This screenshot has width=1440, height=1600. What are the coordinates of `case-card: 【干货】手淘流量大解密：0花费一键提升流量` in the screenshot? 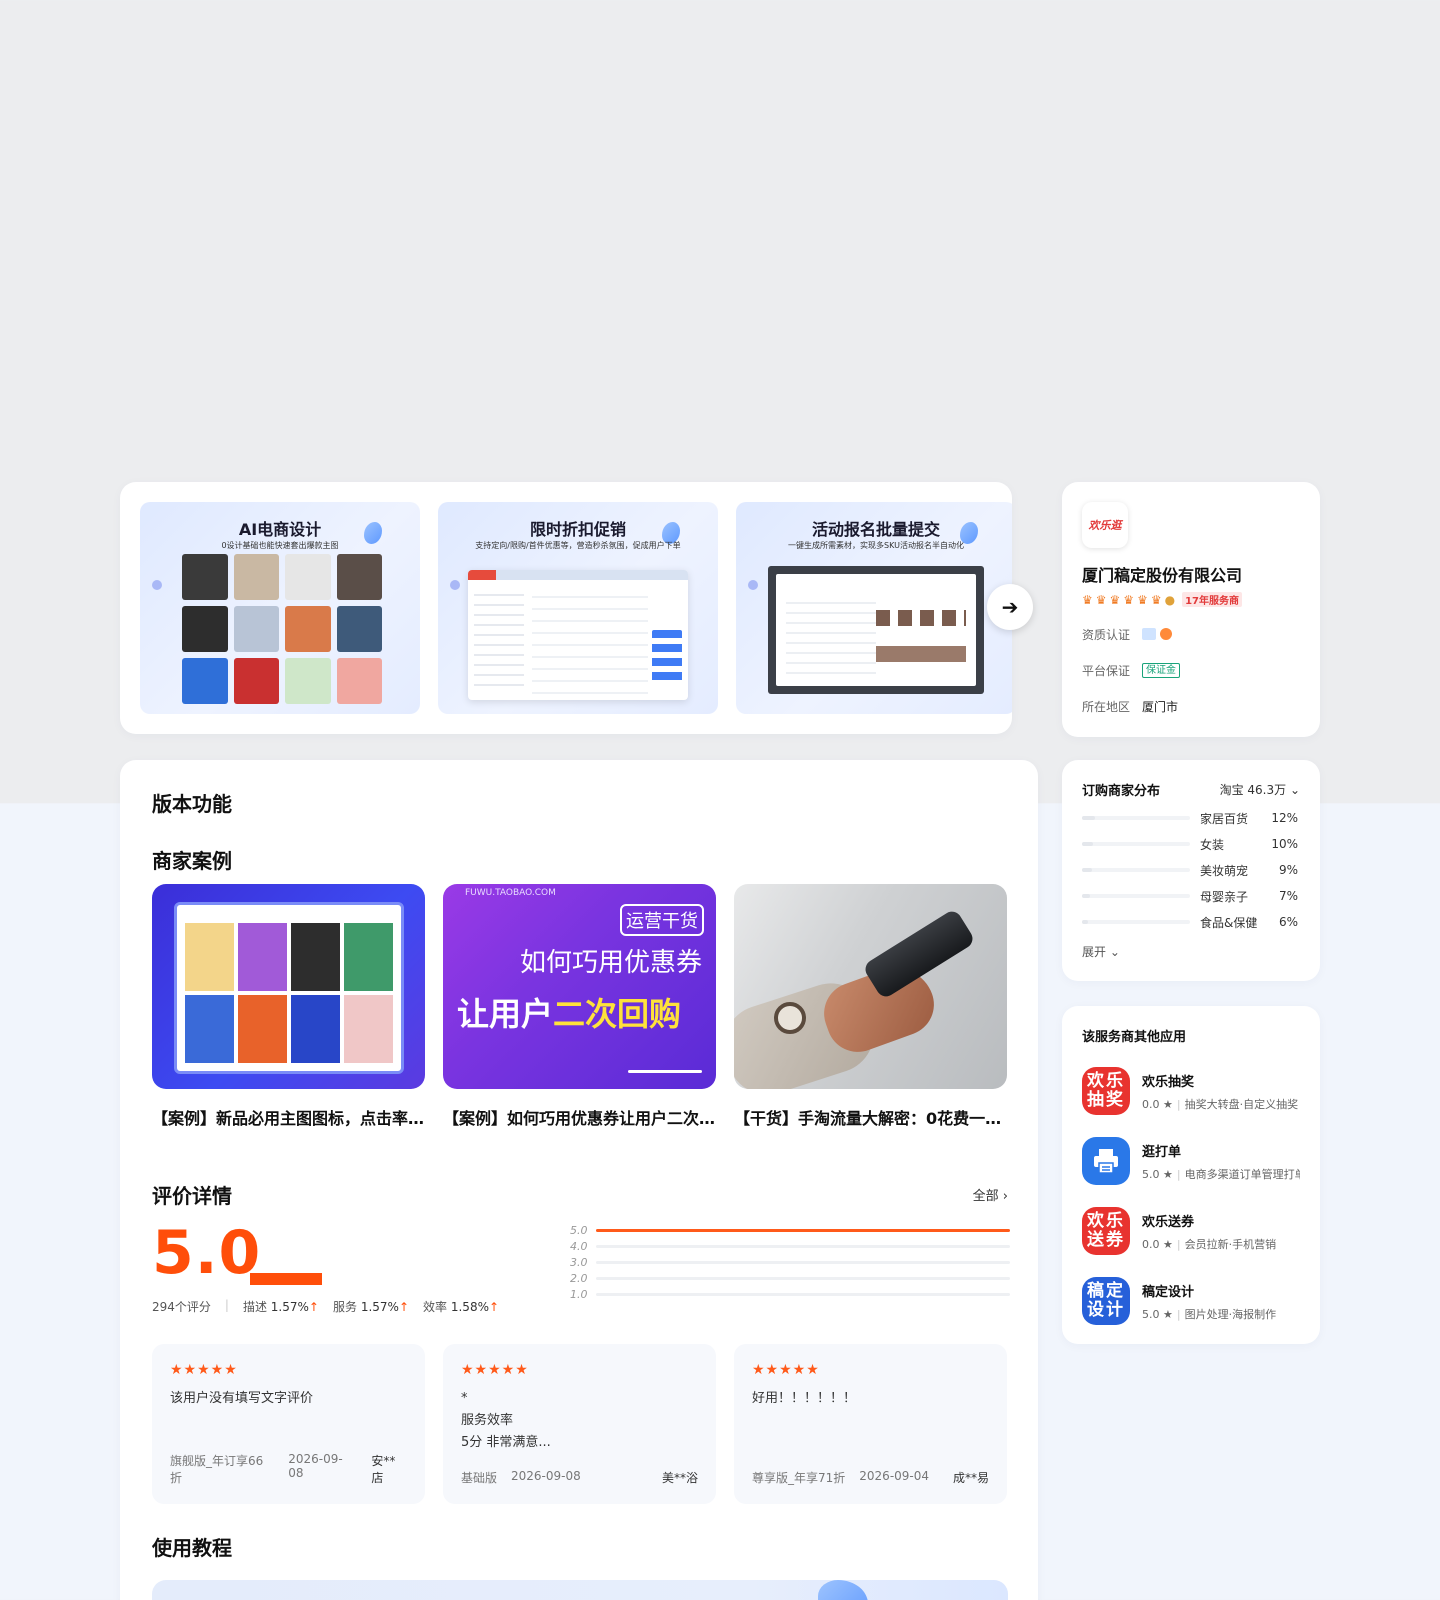 It's located at (870, 1006).